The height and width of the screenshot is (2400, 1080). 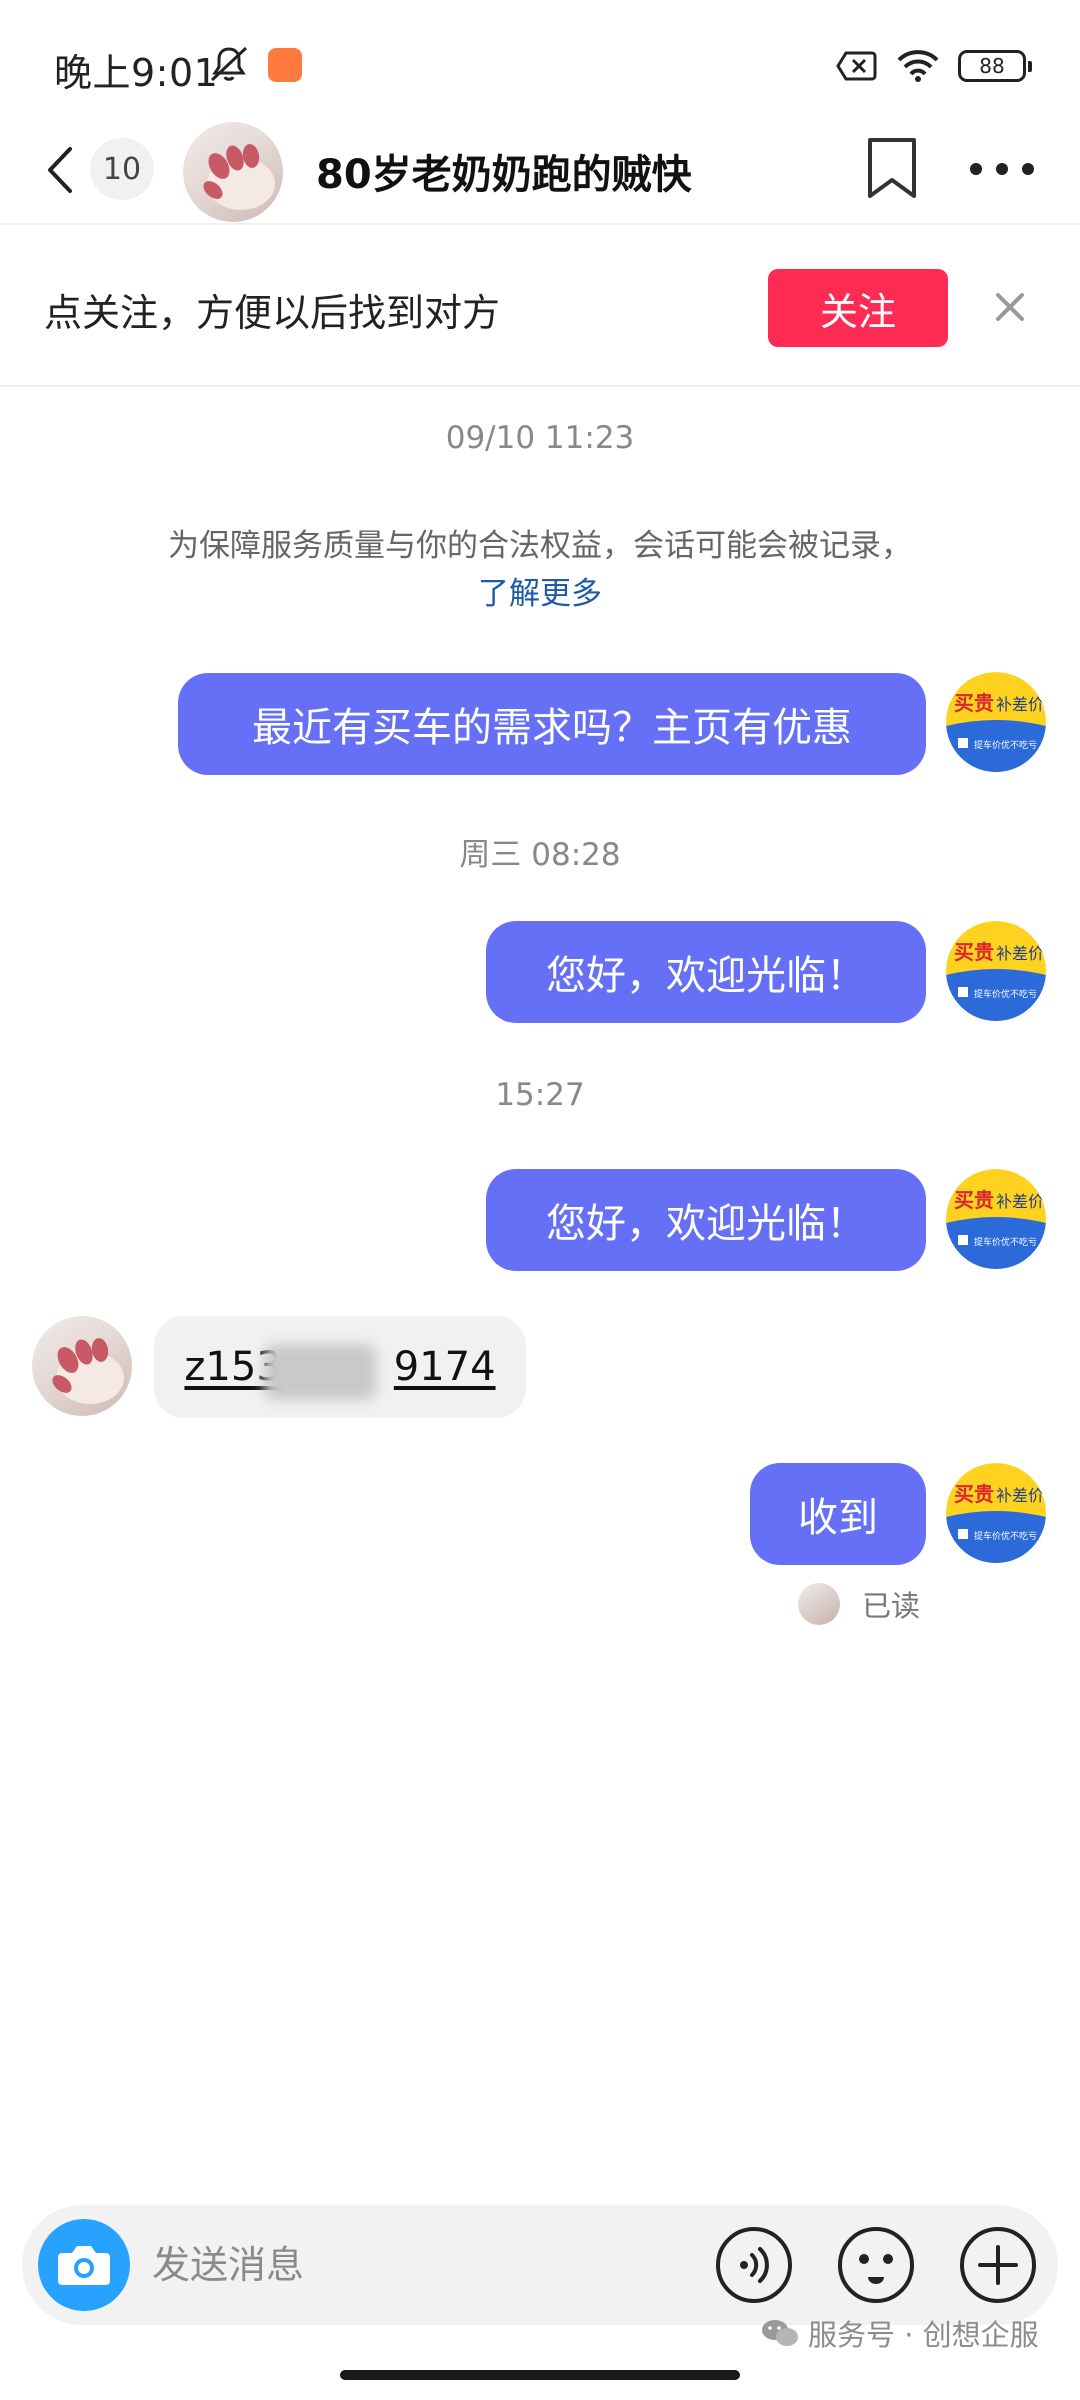 I want to click on status-time: 晚上9:01, so click(x=136, y=73).